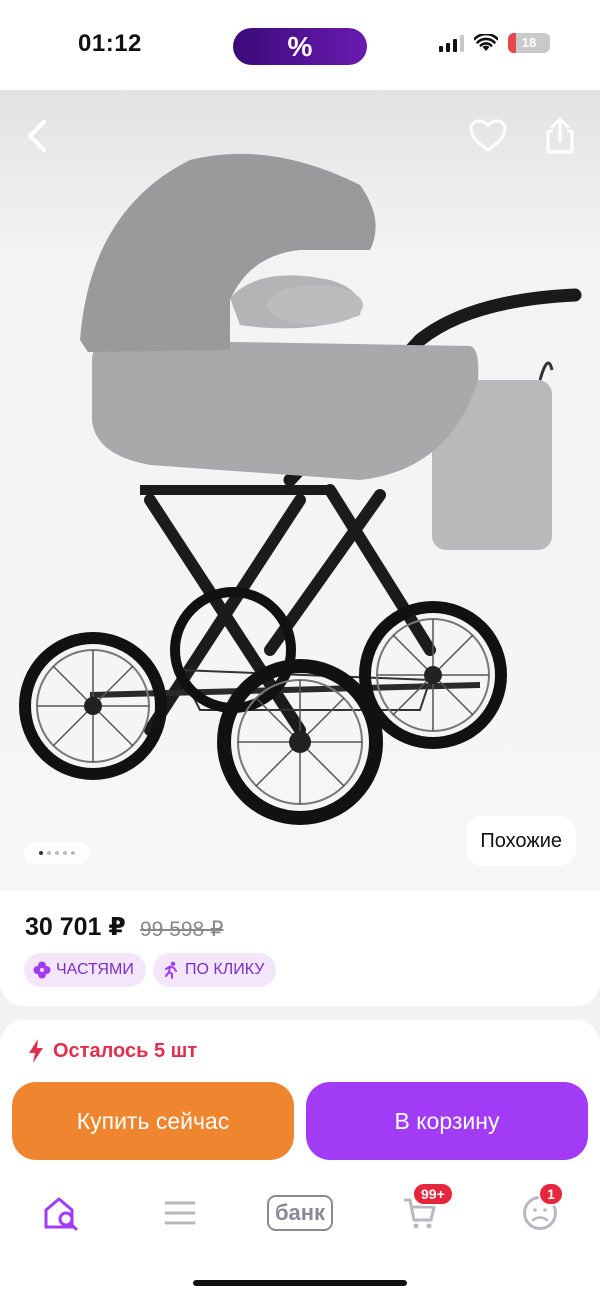 Image resolution: width=600 pixels, height=1300 pixels. I want to click on status-bar: 01:12 % 18, so click(300, 45).